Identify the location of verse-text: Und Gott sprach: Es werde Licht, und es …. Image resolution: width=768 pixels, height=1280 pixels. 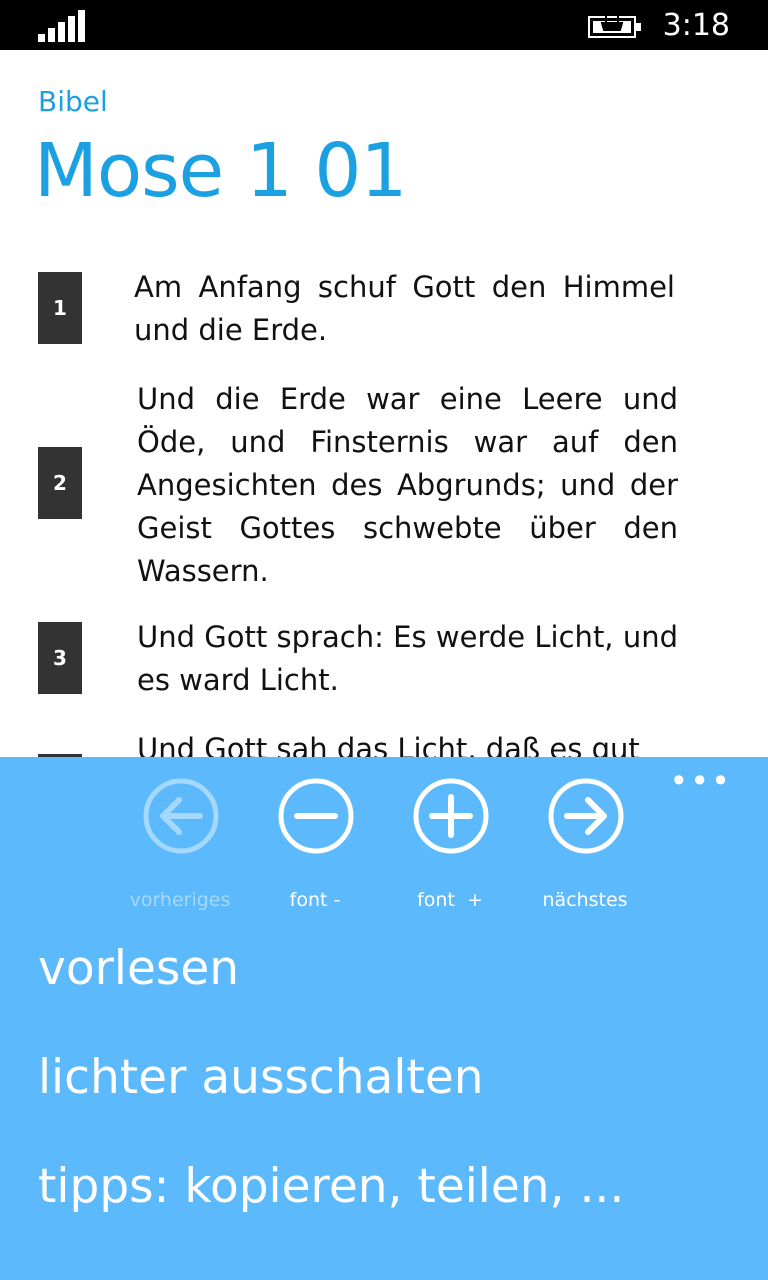
(407, 659).